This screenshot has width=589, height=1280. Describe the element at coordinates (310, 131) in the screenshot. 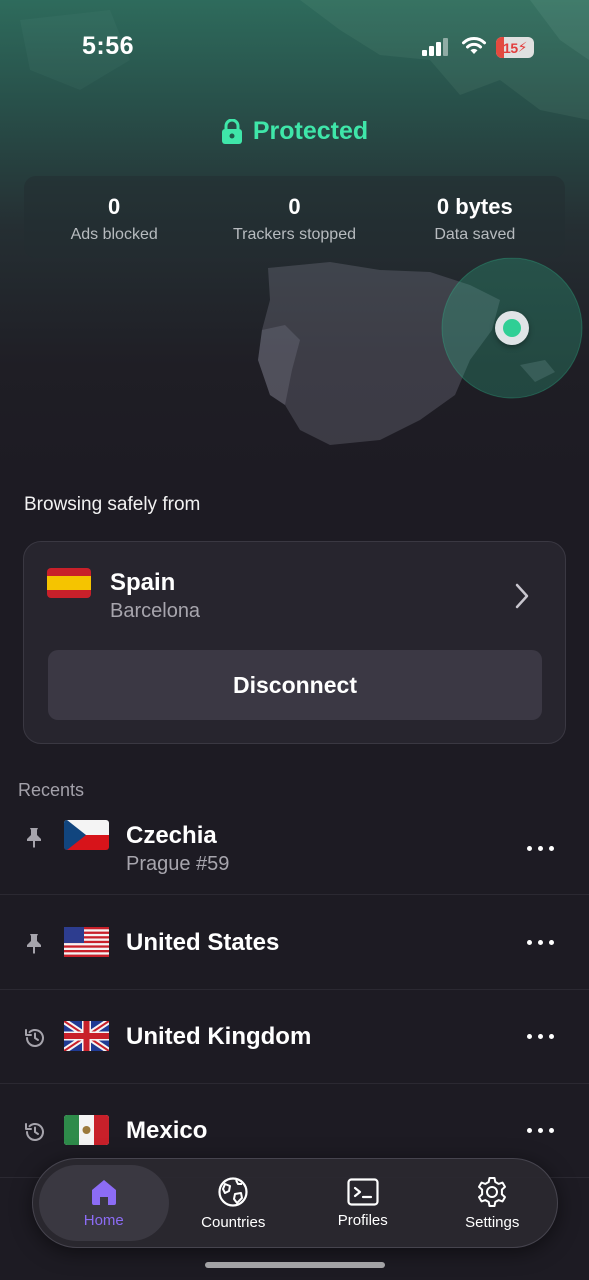

I see `protection-label: Protected` at that location.